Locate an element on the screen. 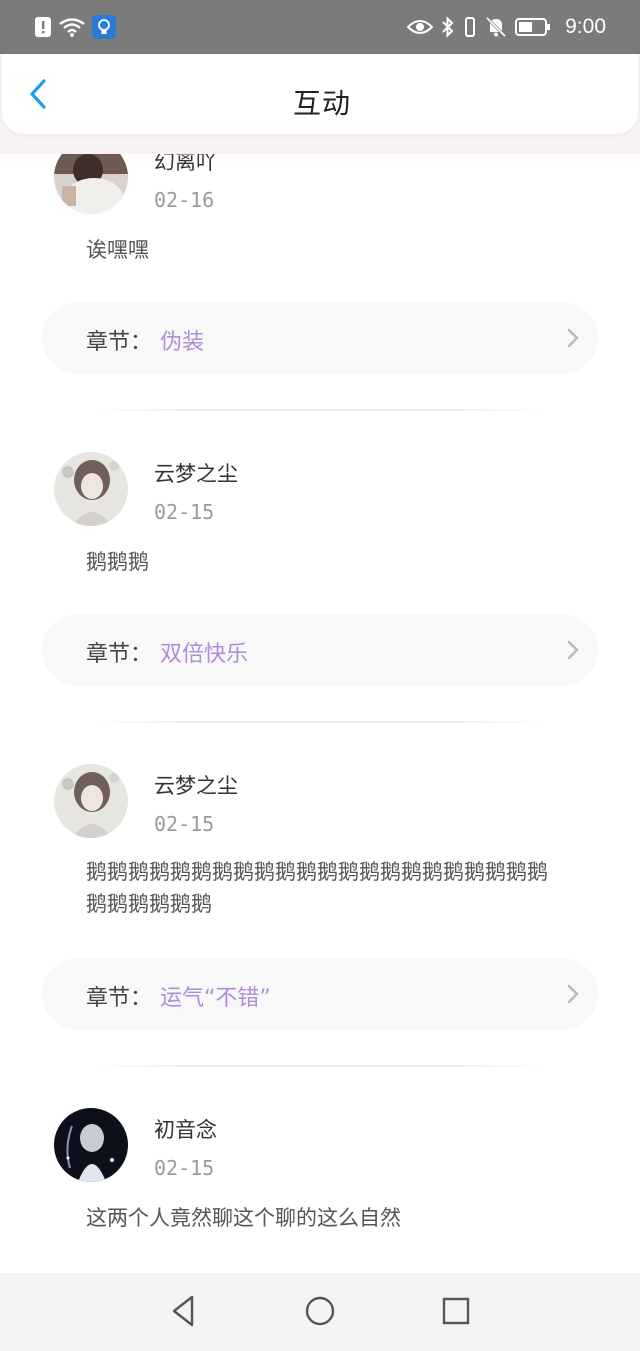  triangle-back-icon is located at coordinates (184, 1311).